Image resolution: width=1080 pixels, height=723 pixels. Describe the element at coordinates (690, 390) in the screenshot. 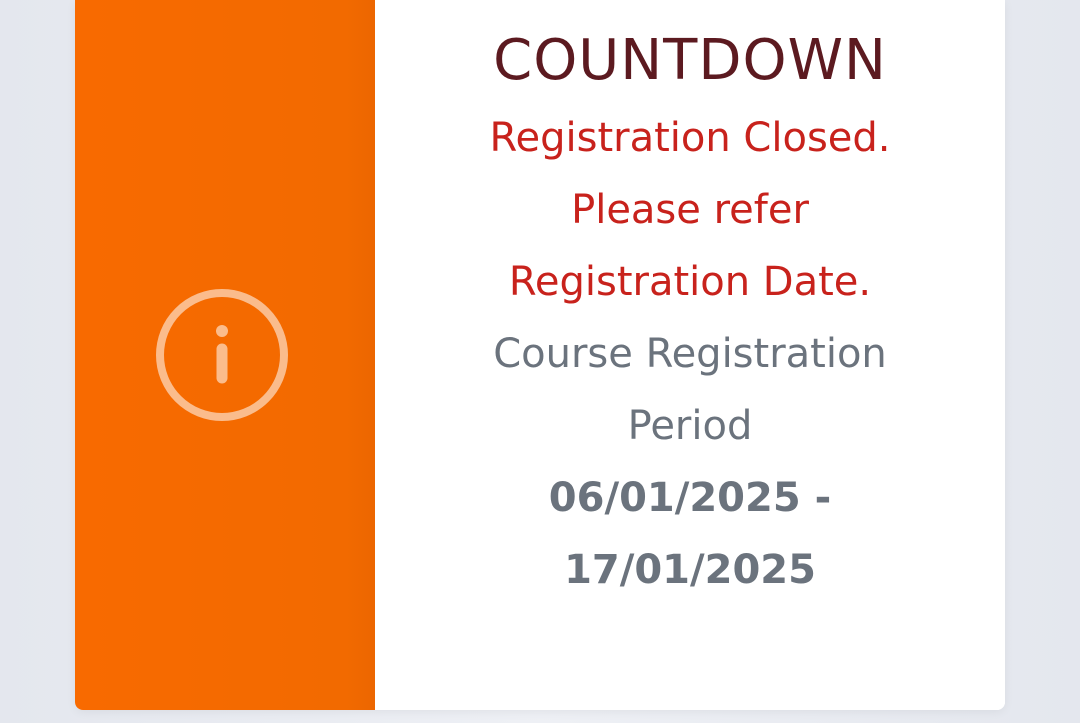

I see `registration-period-label: Course Registration Period` at that location.